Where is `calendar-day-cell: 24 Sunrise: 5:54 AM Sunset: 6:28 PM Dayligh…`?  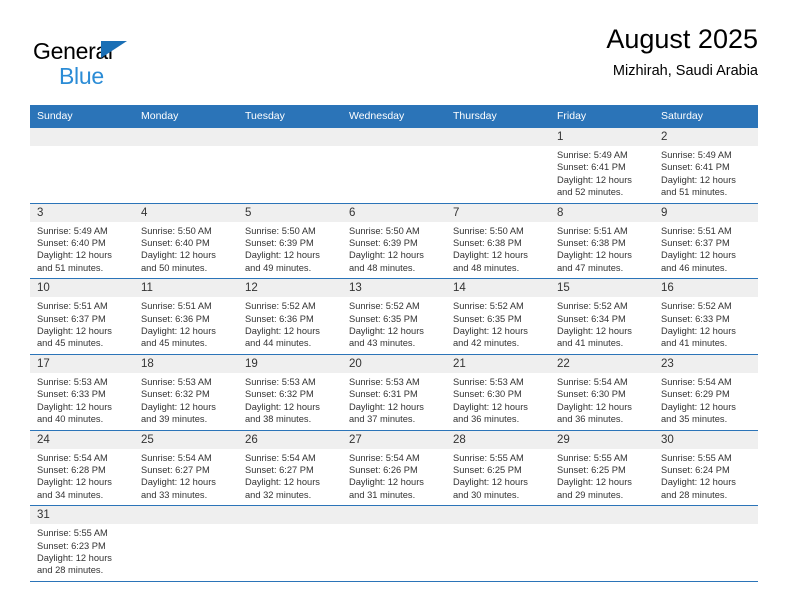
calendar-day-cell: 24 Sunrise: 5:54 AM Sunset: 6:28 PM Dayligh… is located at coordinates (82, 467).